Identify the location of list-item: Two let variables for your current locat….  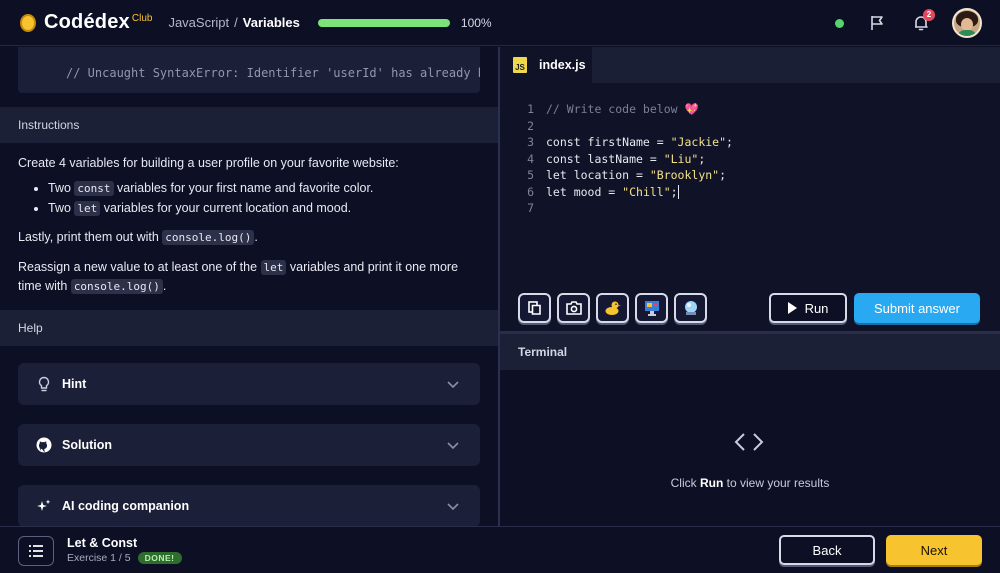
(265, 208).